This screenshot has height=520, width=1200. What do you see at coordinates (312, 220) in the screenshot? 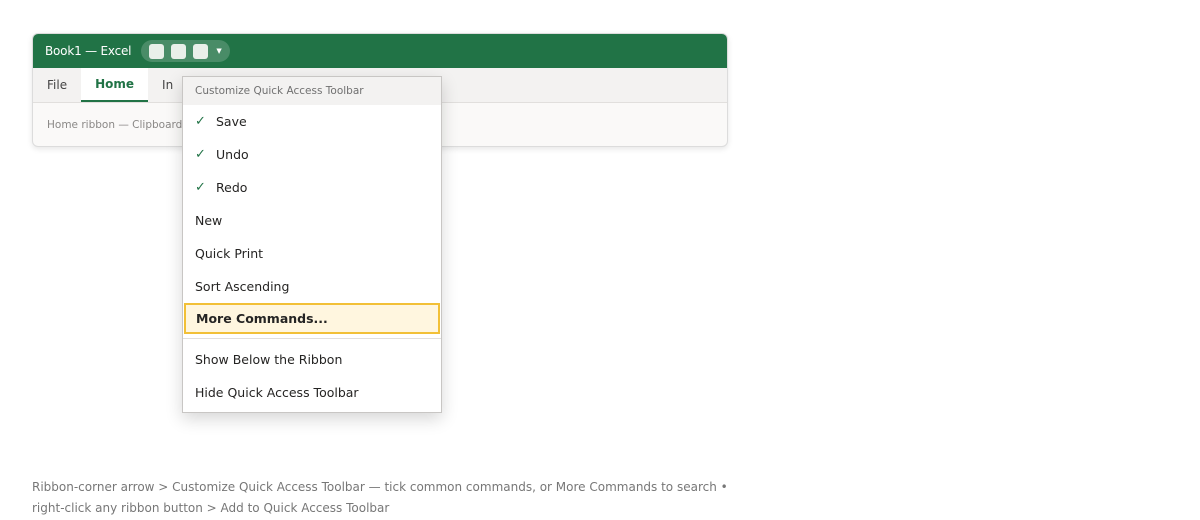
I see `menu-item-new: New` at bounding box center [312, 220].